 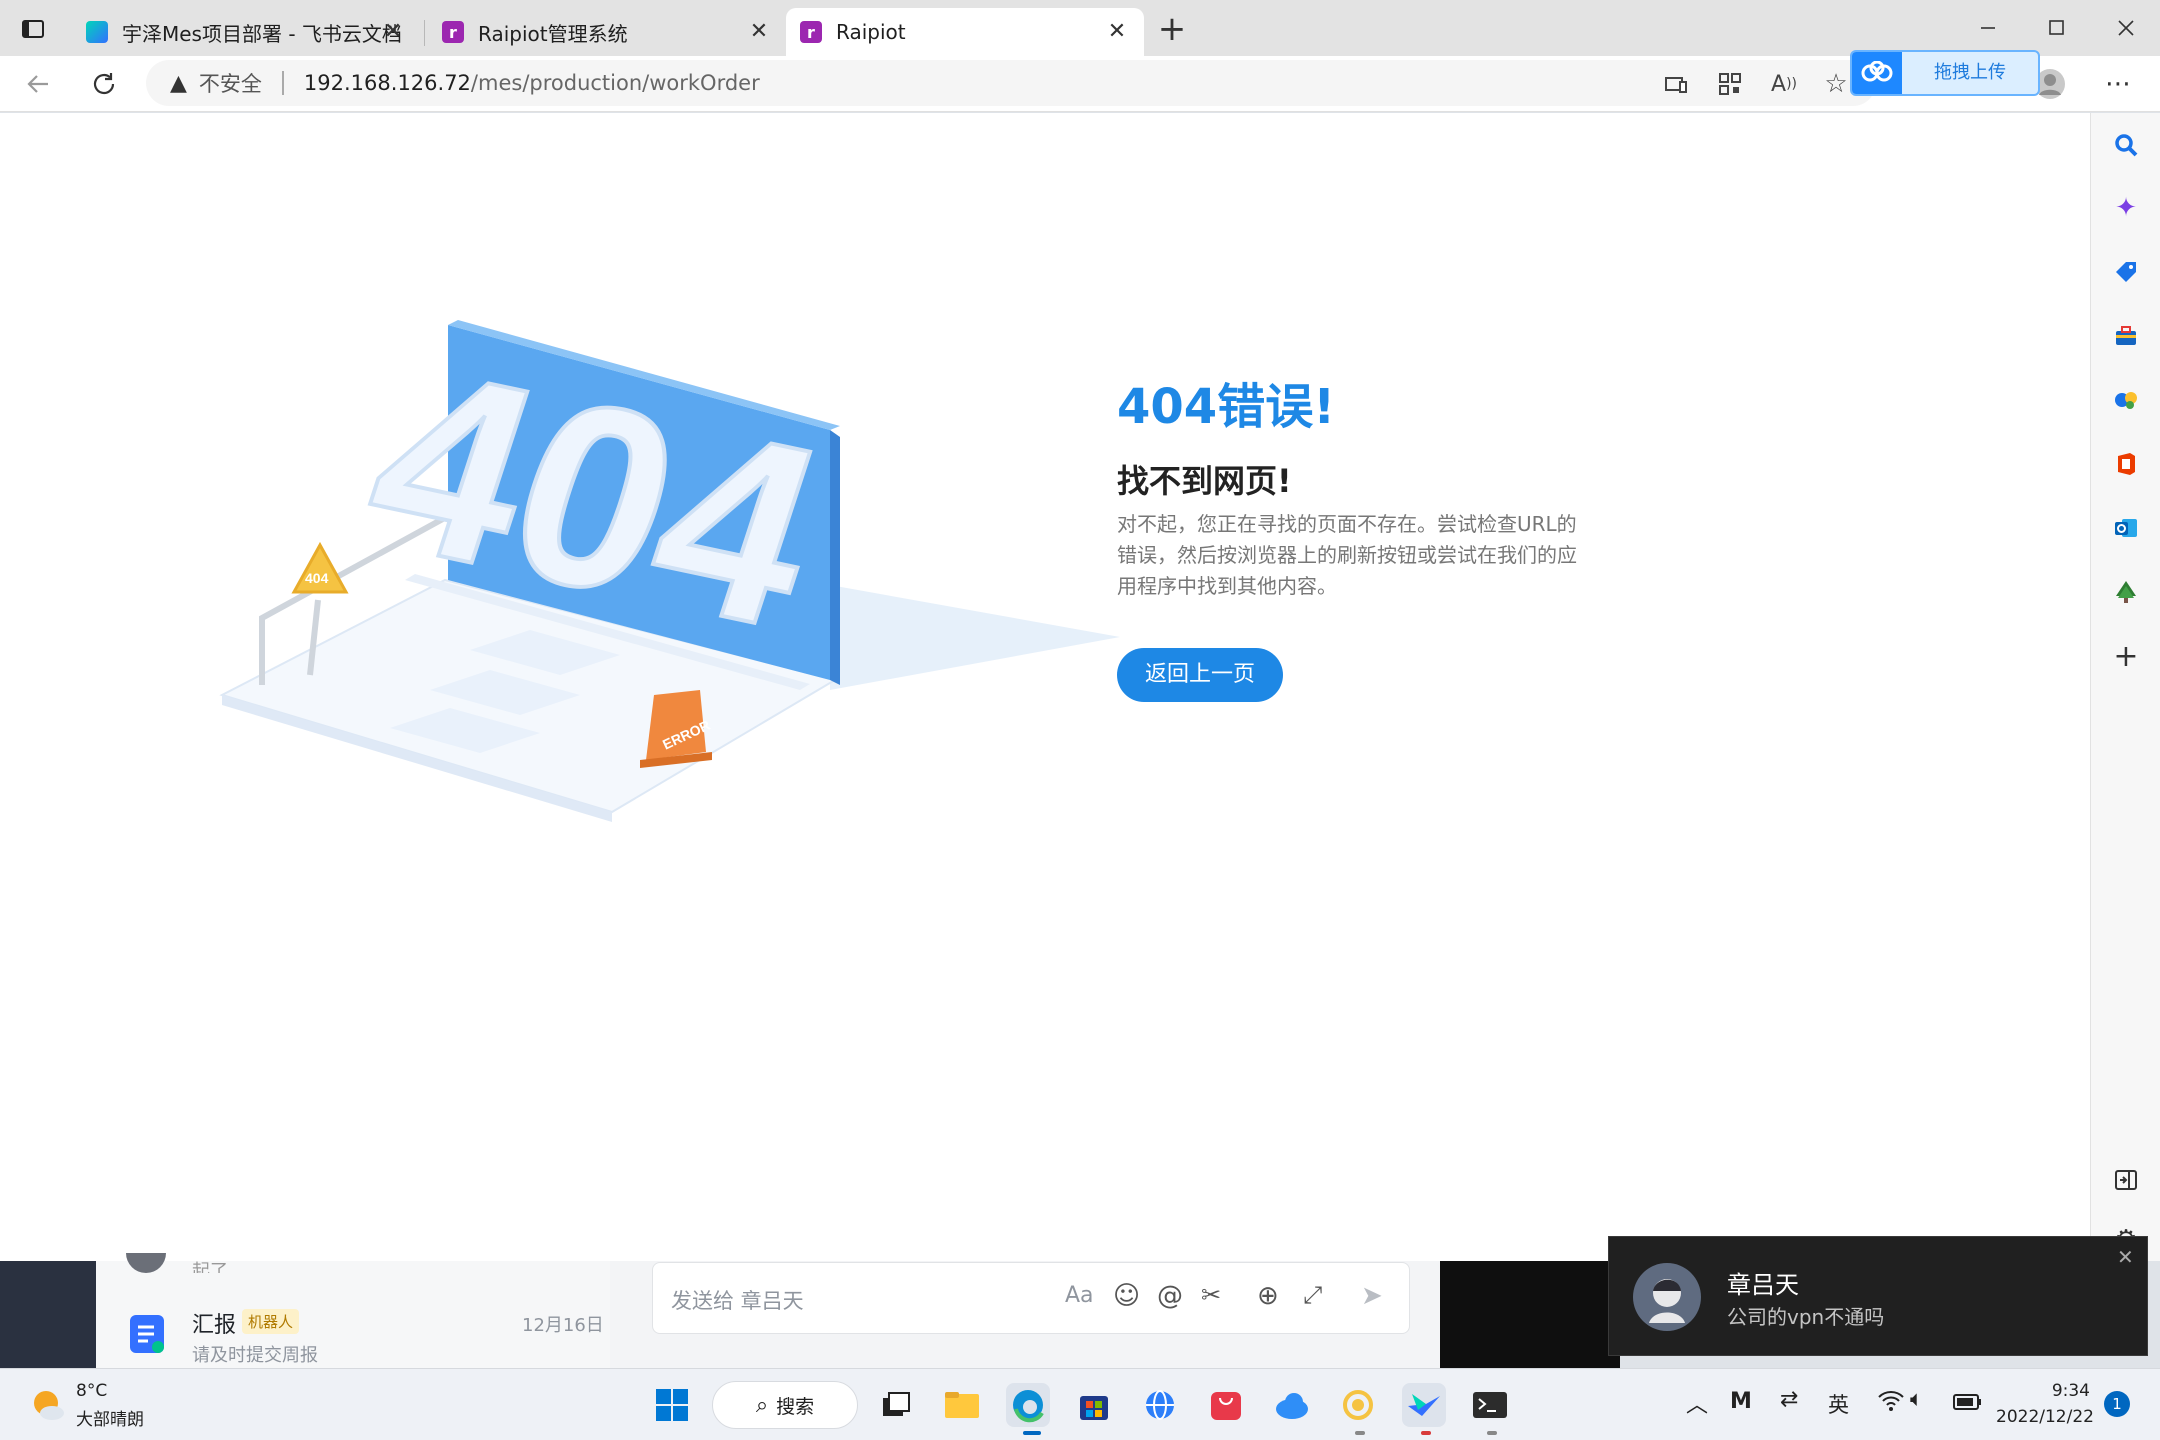 I want to click on terminal-icon, so click(x=1490, y=1405).